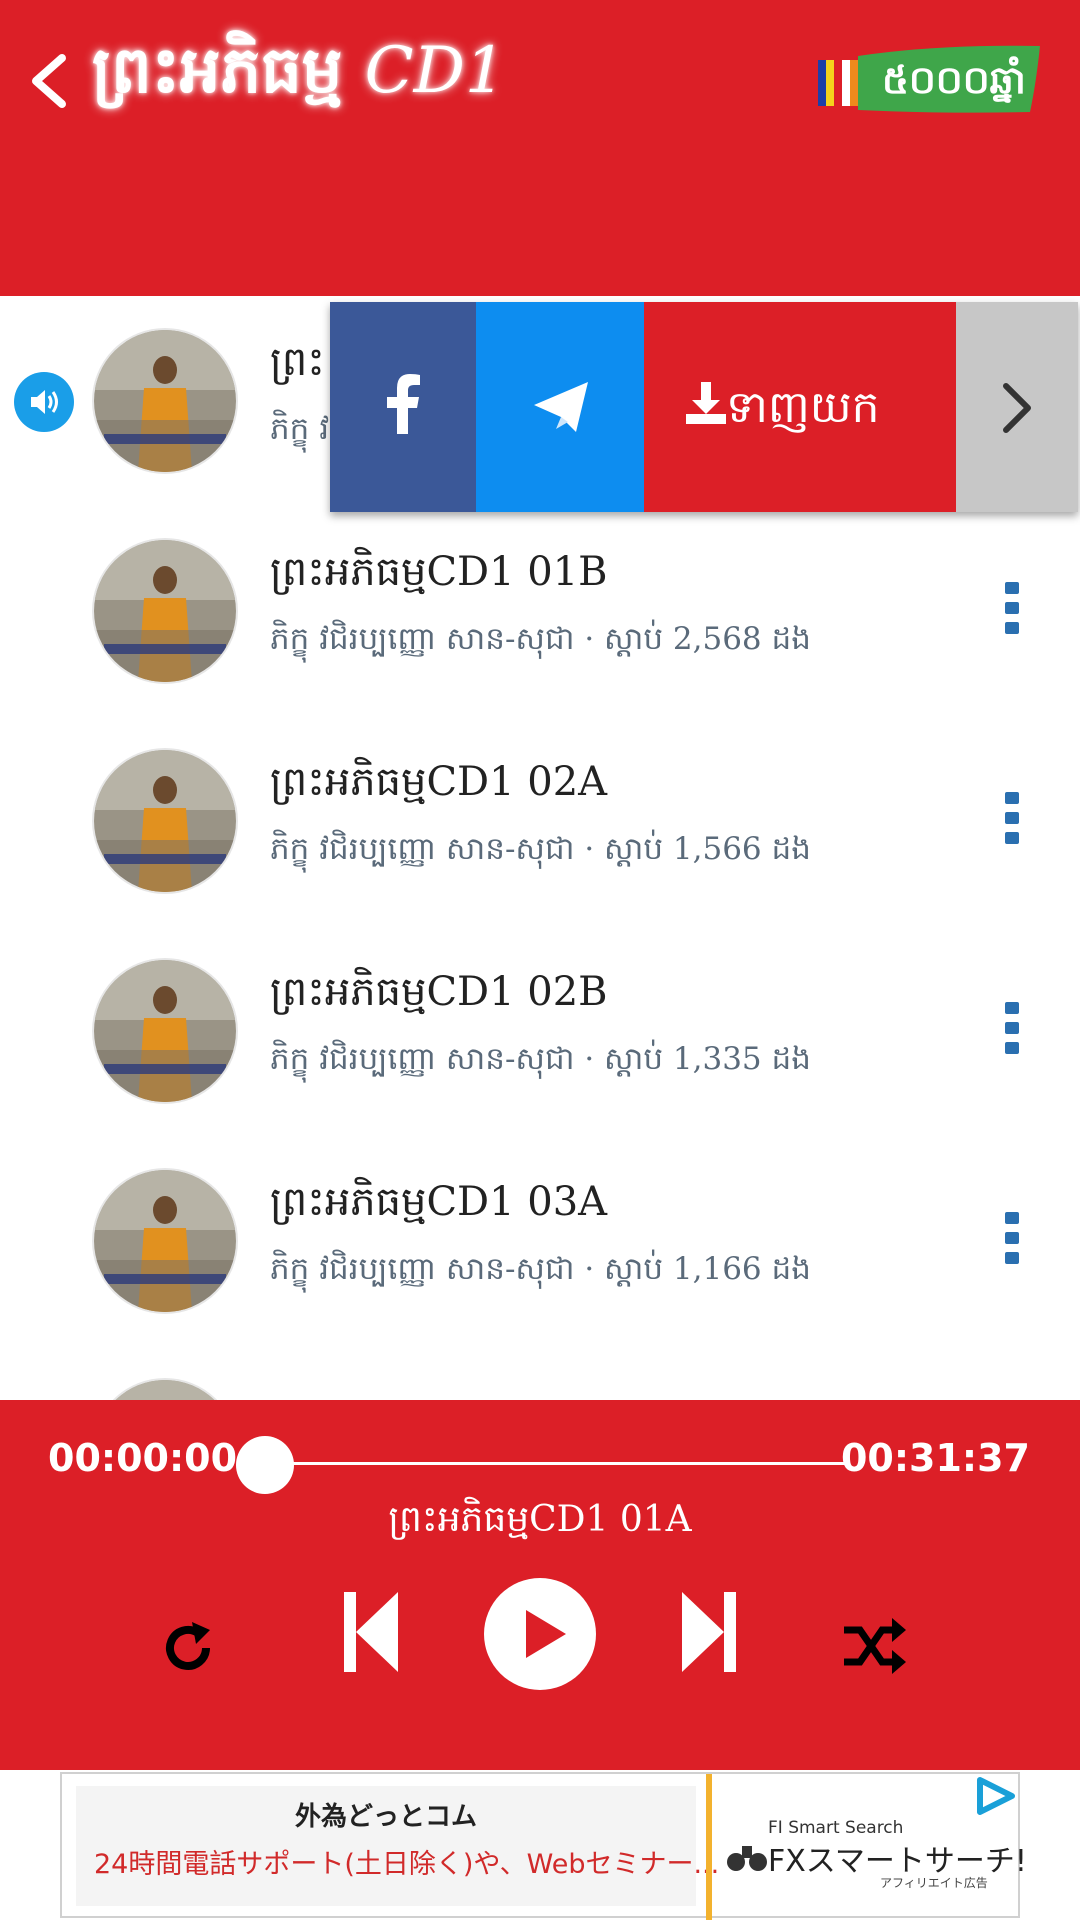  What do you see at coordinates (188, 1648) in the screenshot?
I see `repeat-icon` at bounding box center [188, 1648].